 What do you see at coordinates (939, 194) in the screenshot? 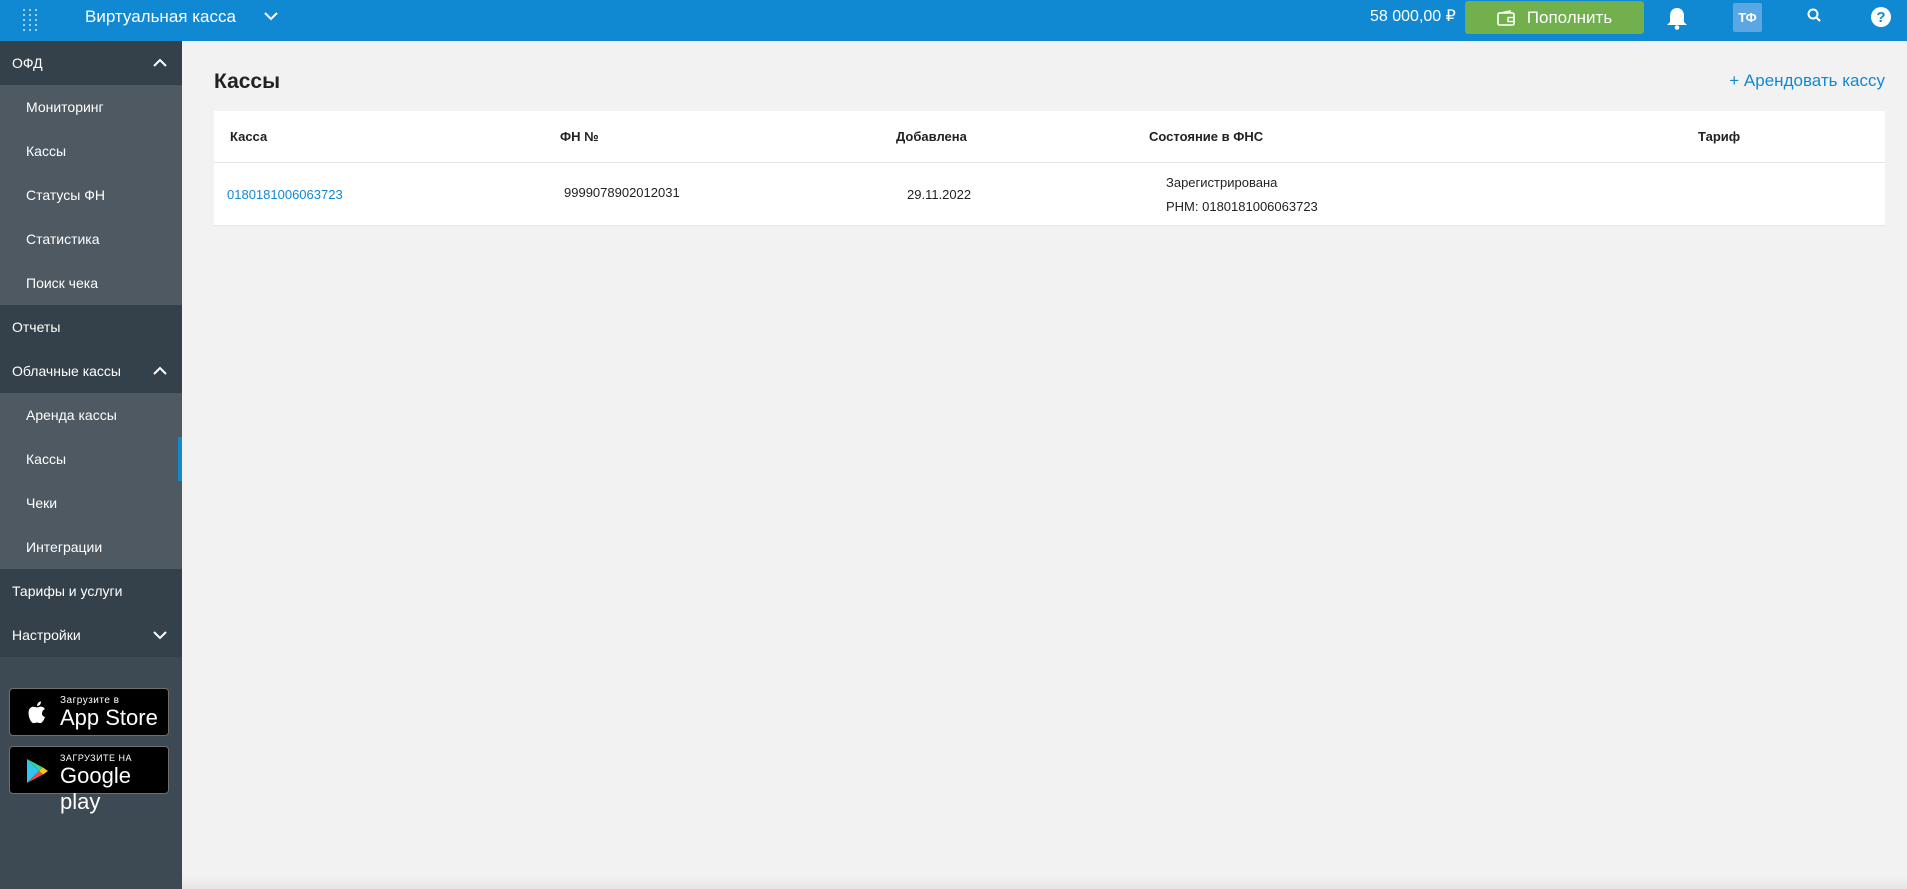
I see `added-date: 29.11.2022` at bounding box center [939, 194].